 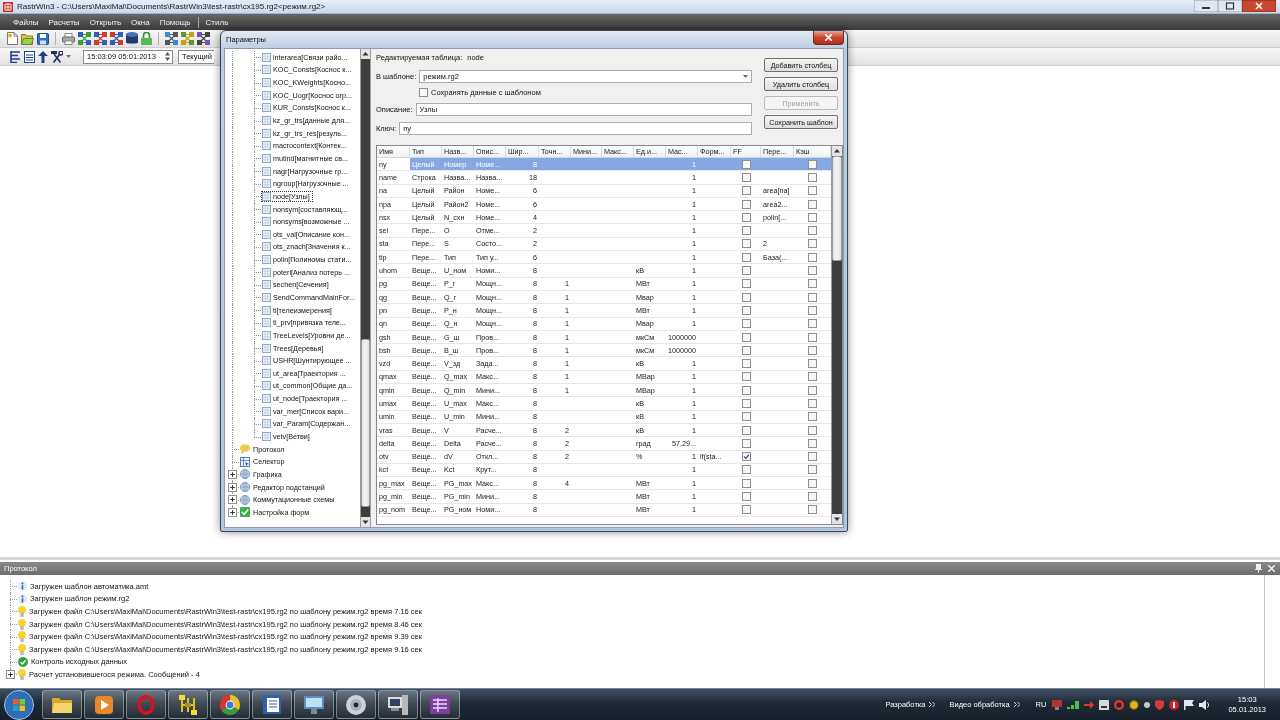 What do you see at coordinates (217, 22) in the screenshot?
I see `menu-item: Стиль` at bounding box center [217, 22].